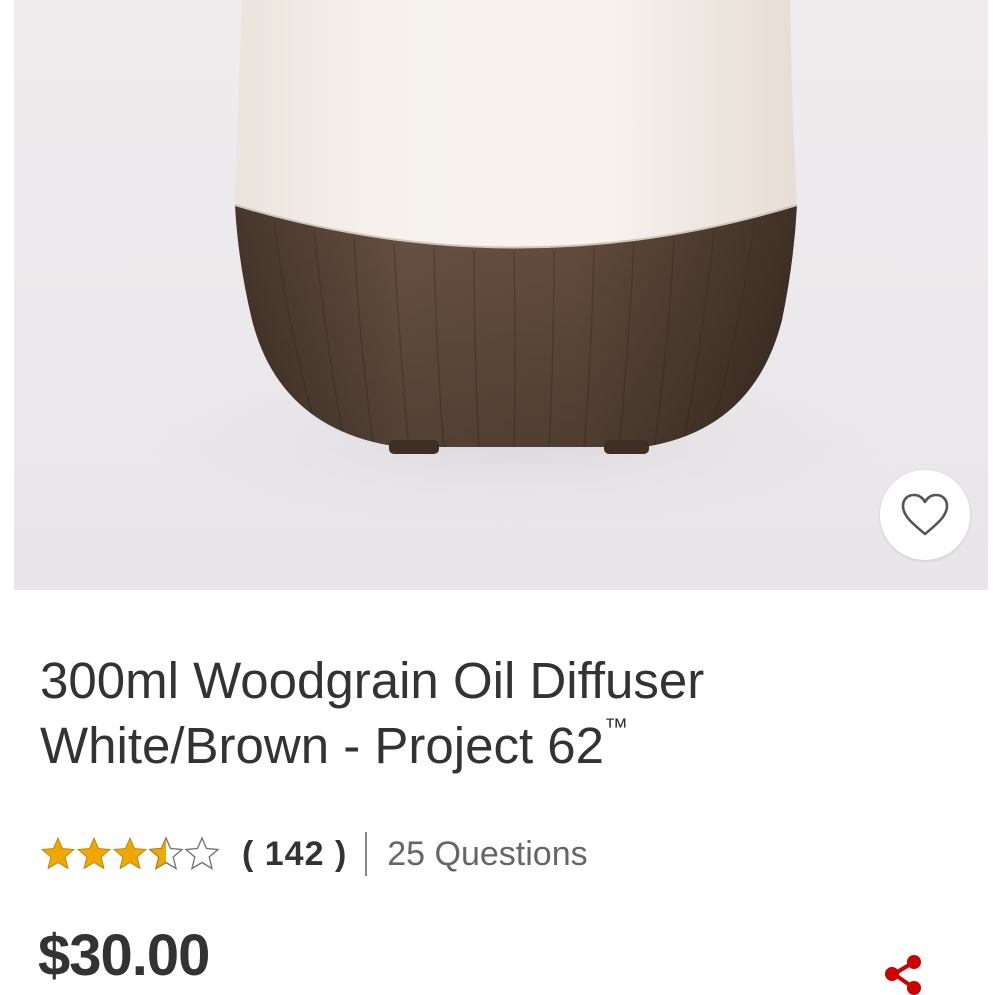 The height and width of the screenshot is (995, 1000). Describe the element at coordinates (166, 853) in the screenshot. I see `star-half-icon` at that location.